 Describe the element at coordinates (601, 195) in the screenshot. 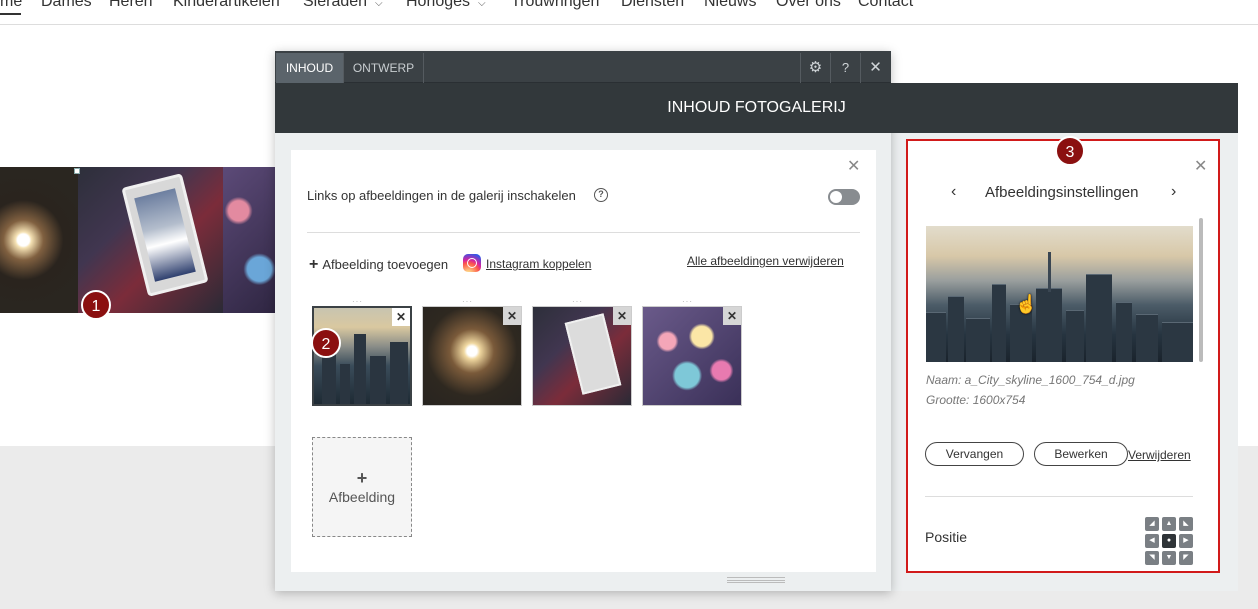

I see `question-circle-icon: ?` at that location.